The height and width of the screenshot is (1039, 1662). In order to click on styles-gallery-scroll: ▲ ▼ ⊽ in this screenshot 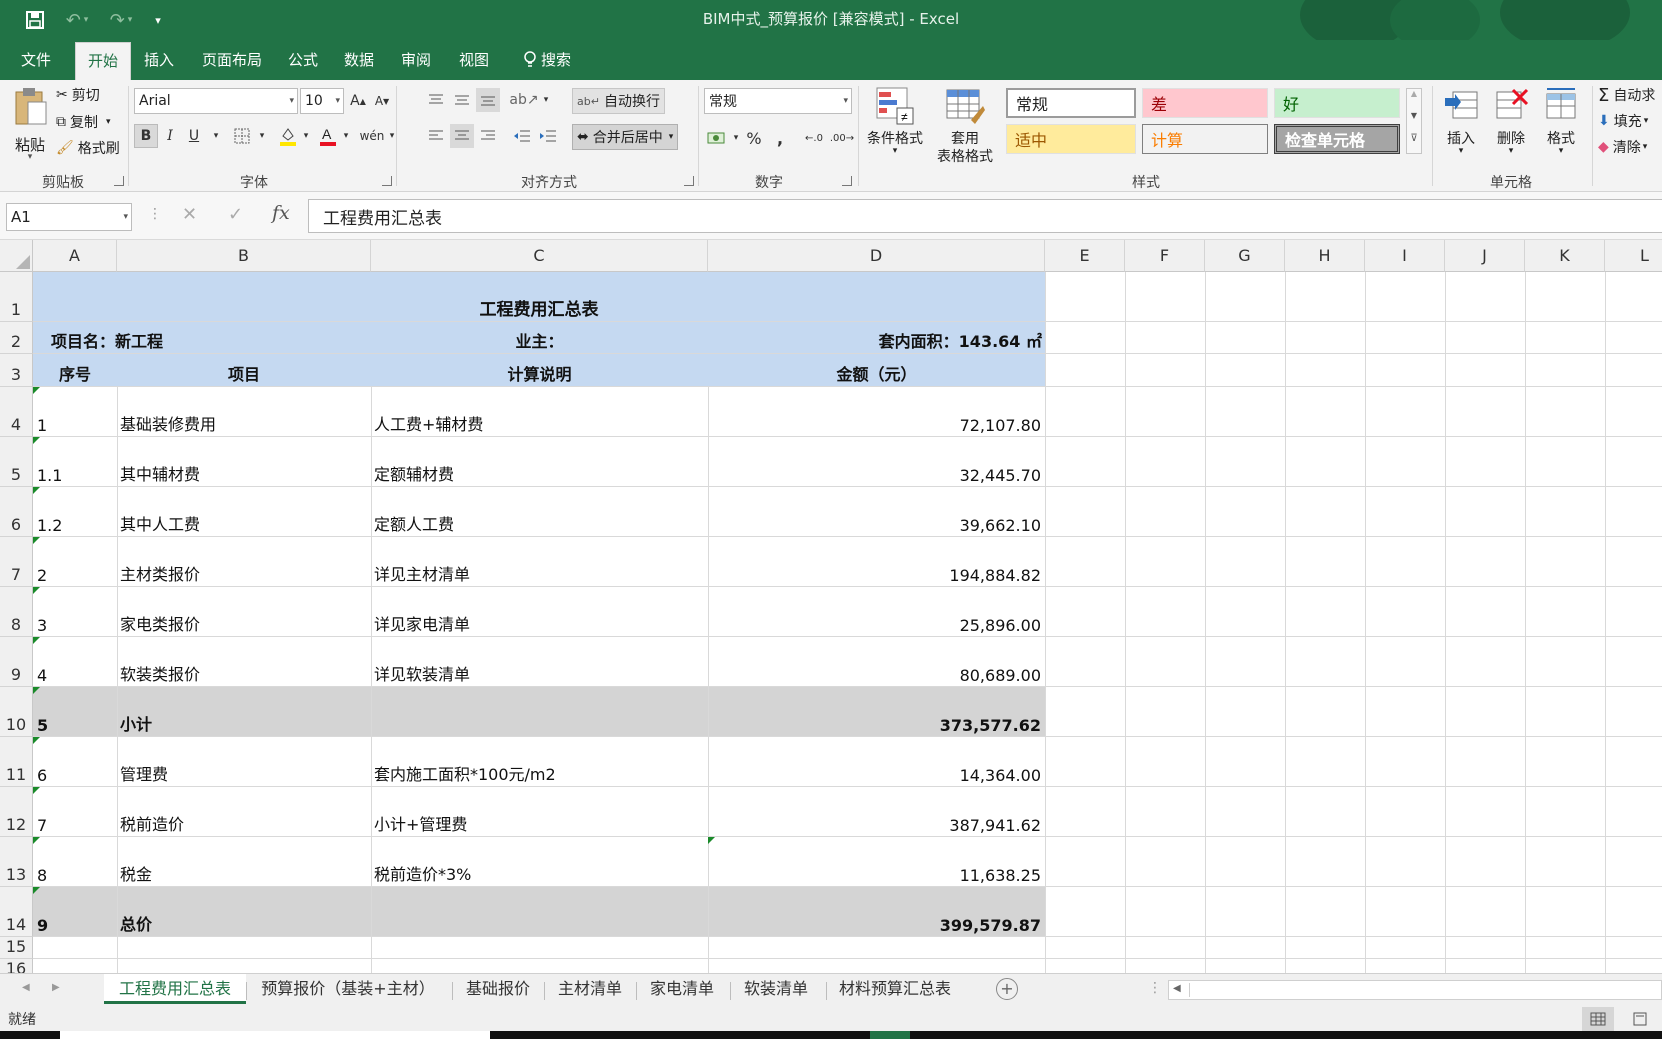, I will do `click(1414, 121)`.